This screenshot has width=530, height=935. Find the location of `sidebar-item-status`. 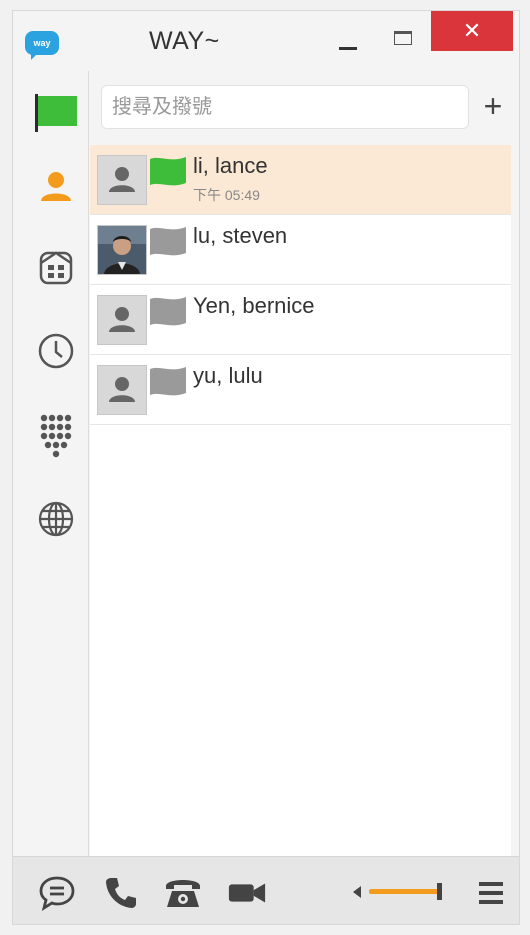

sidebar-item-status is located at coordinates (56, 113).